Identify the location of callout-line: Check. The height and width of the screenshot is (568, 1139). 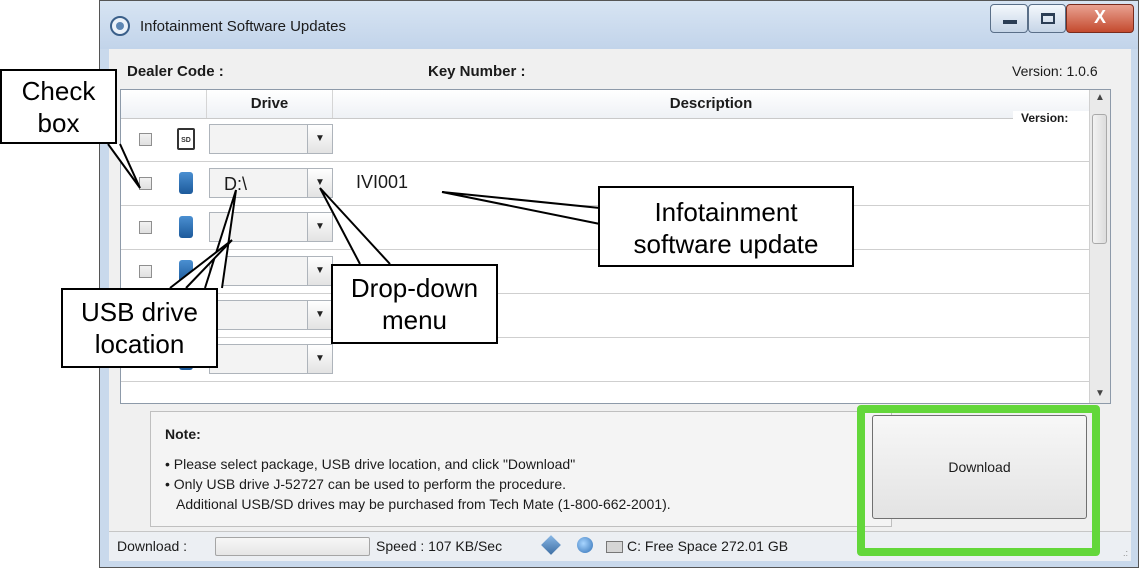
(58, 91).